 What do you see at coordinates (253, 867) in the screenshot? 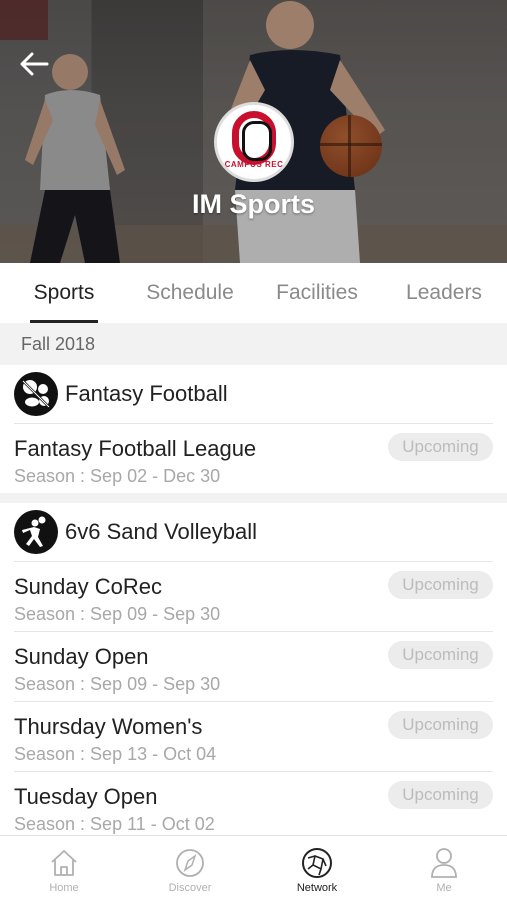
I see `bottom-nav: Home Discover Network Me` at bounding box center [253, 867].